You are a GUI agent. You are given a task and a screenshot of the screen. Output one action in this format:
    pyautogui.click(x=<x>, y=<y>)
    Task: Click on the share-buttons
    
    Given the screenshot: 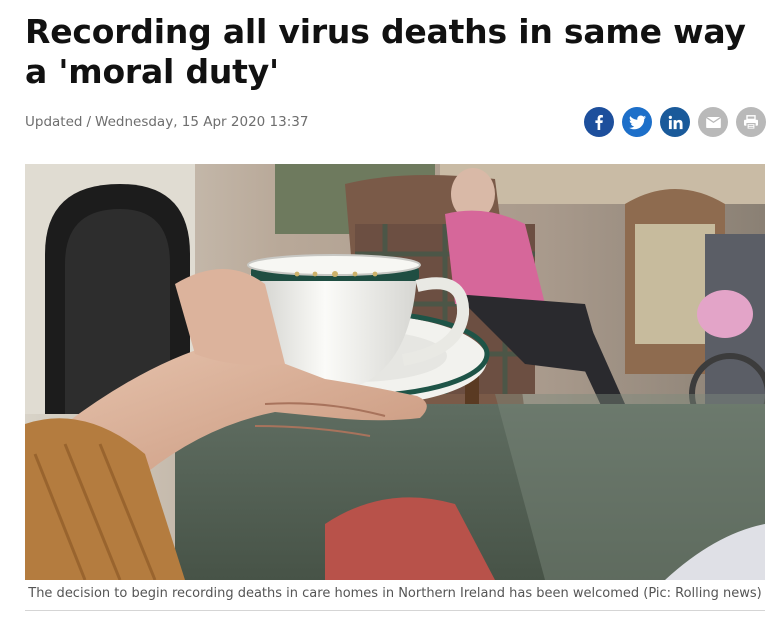 What is the action you would take?
    pyautogui.click(x=675, y=122)
    